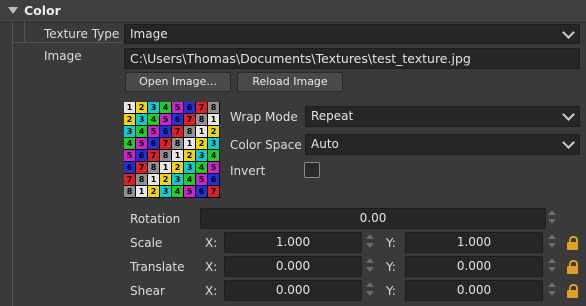 Image resolution: width=586 pixels, height=306 pixels. I want to click on shear-x-field: 0.000, so click(293, 290).